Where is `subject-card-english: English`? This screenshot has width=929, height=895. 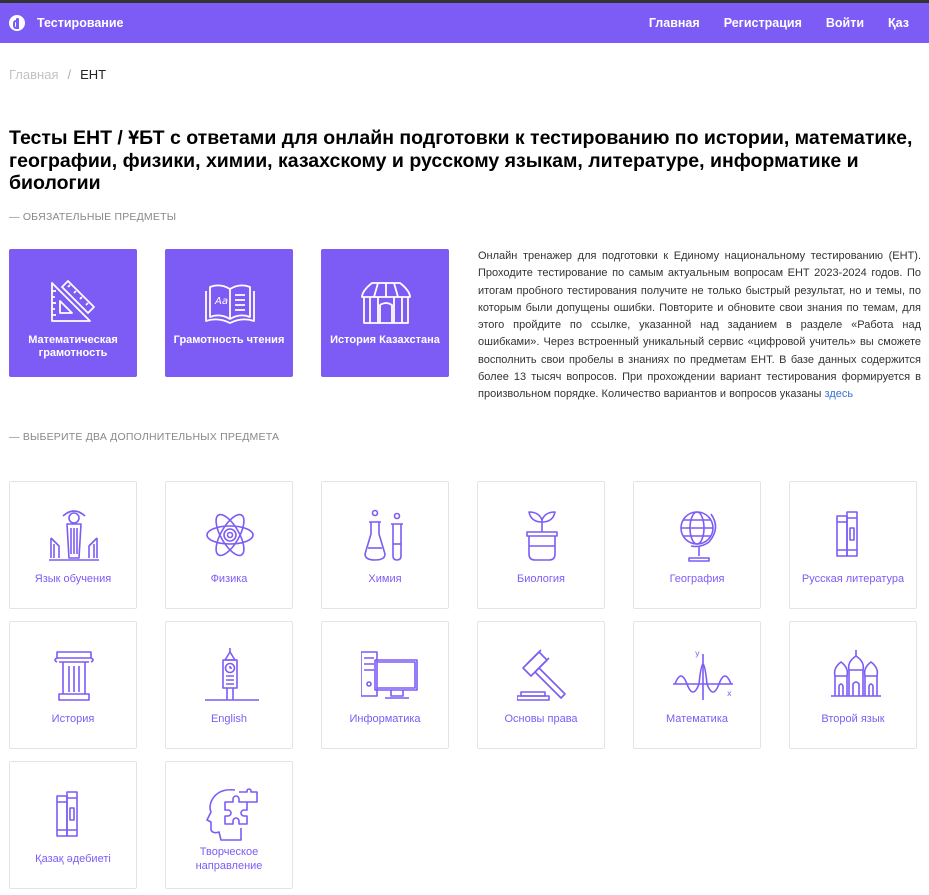
subject-card-english: English is located at coordinates (229, 685).